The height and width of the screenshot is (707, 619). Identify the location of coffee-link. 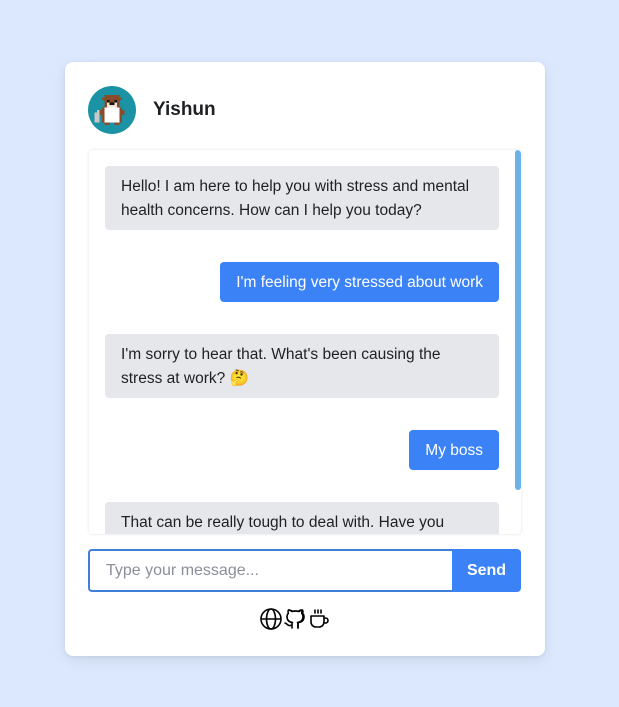
(319, 619).